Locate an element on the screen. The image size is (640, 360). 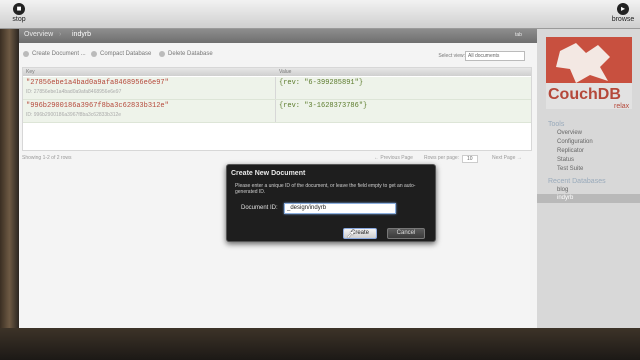
rows-per-page-select: 10 is located at coordinates (470, 159).